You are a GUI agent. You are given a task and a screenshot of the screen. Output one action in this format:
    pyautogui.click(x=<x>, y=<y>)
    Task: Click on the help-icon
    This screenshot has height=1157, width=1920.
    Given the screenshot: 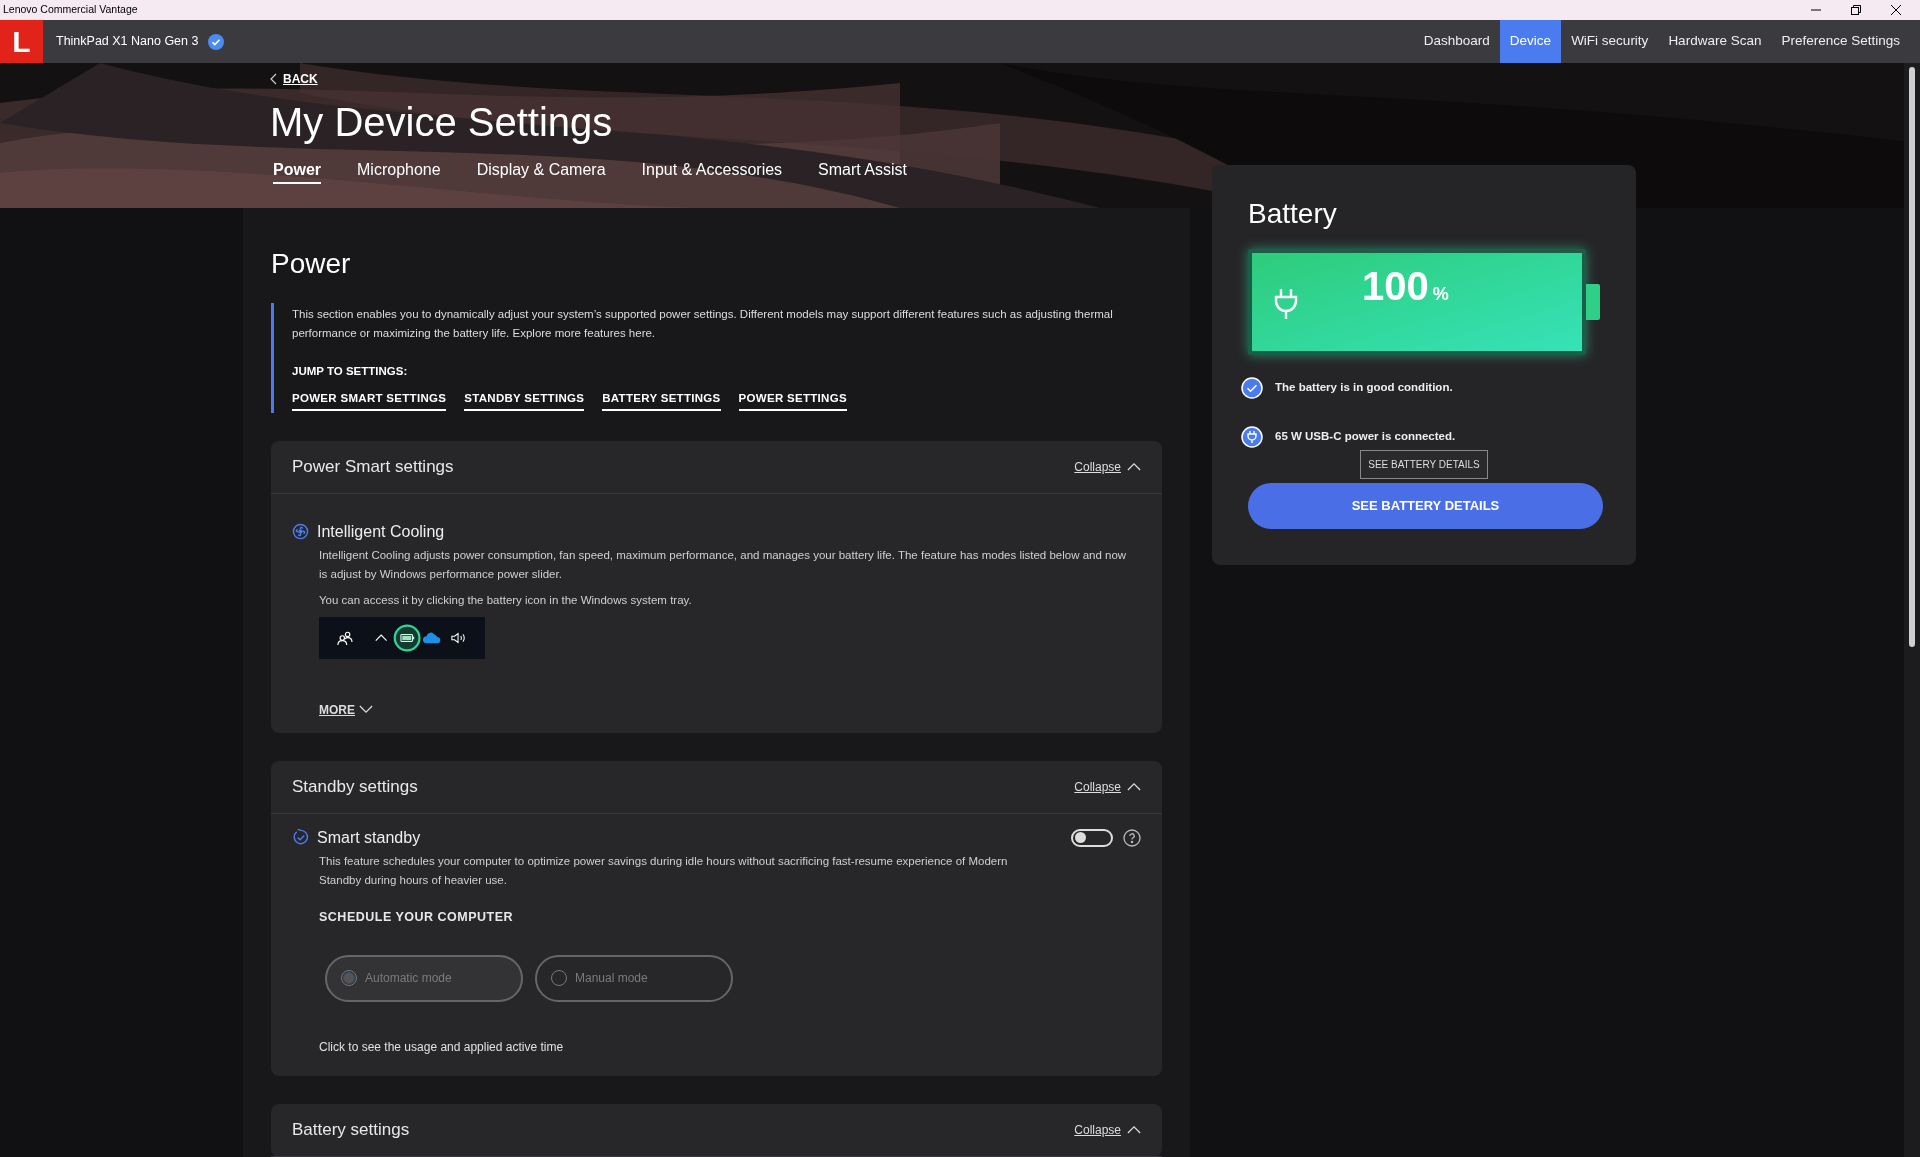 What is the action you would take?
    pyautogui.click(x=1132, y=837)
    